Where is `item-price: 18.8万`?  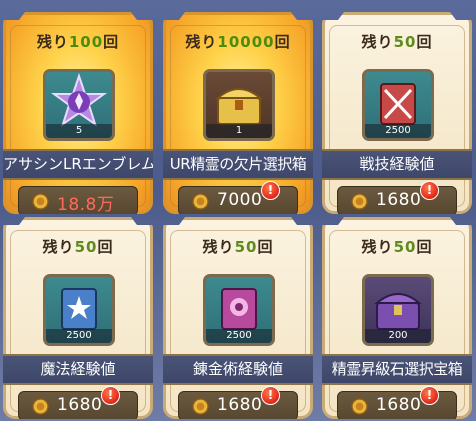
item-price: 18.8万 is located at coordinates (86, 205).